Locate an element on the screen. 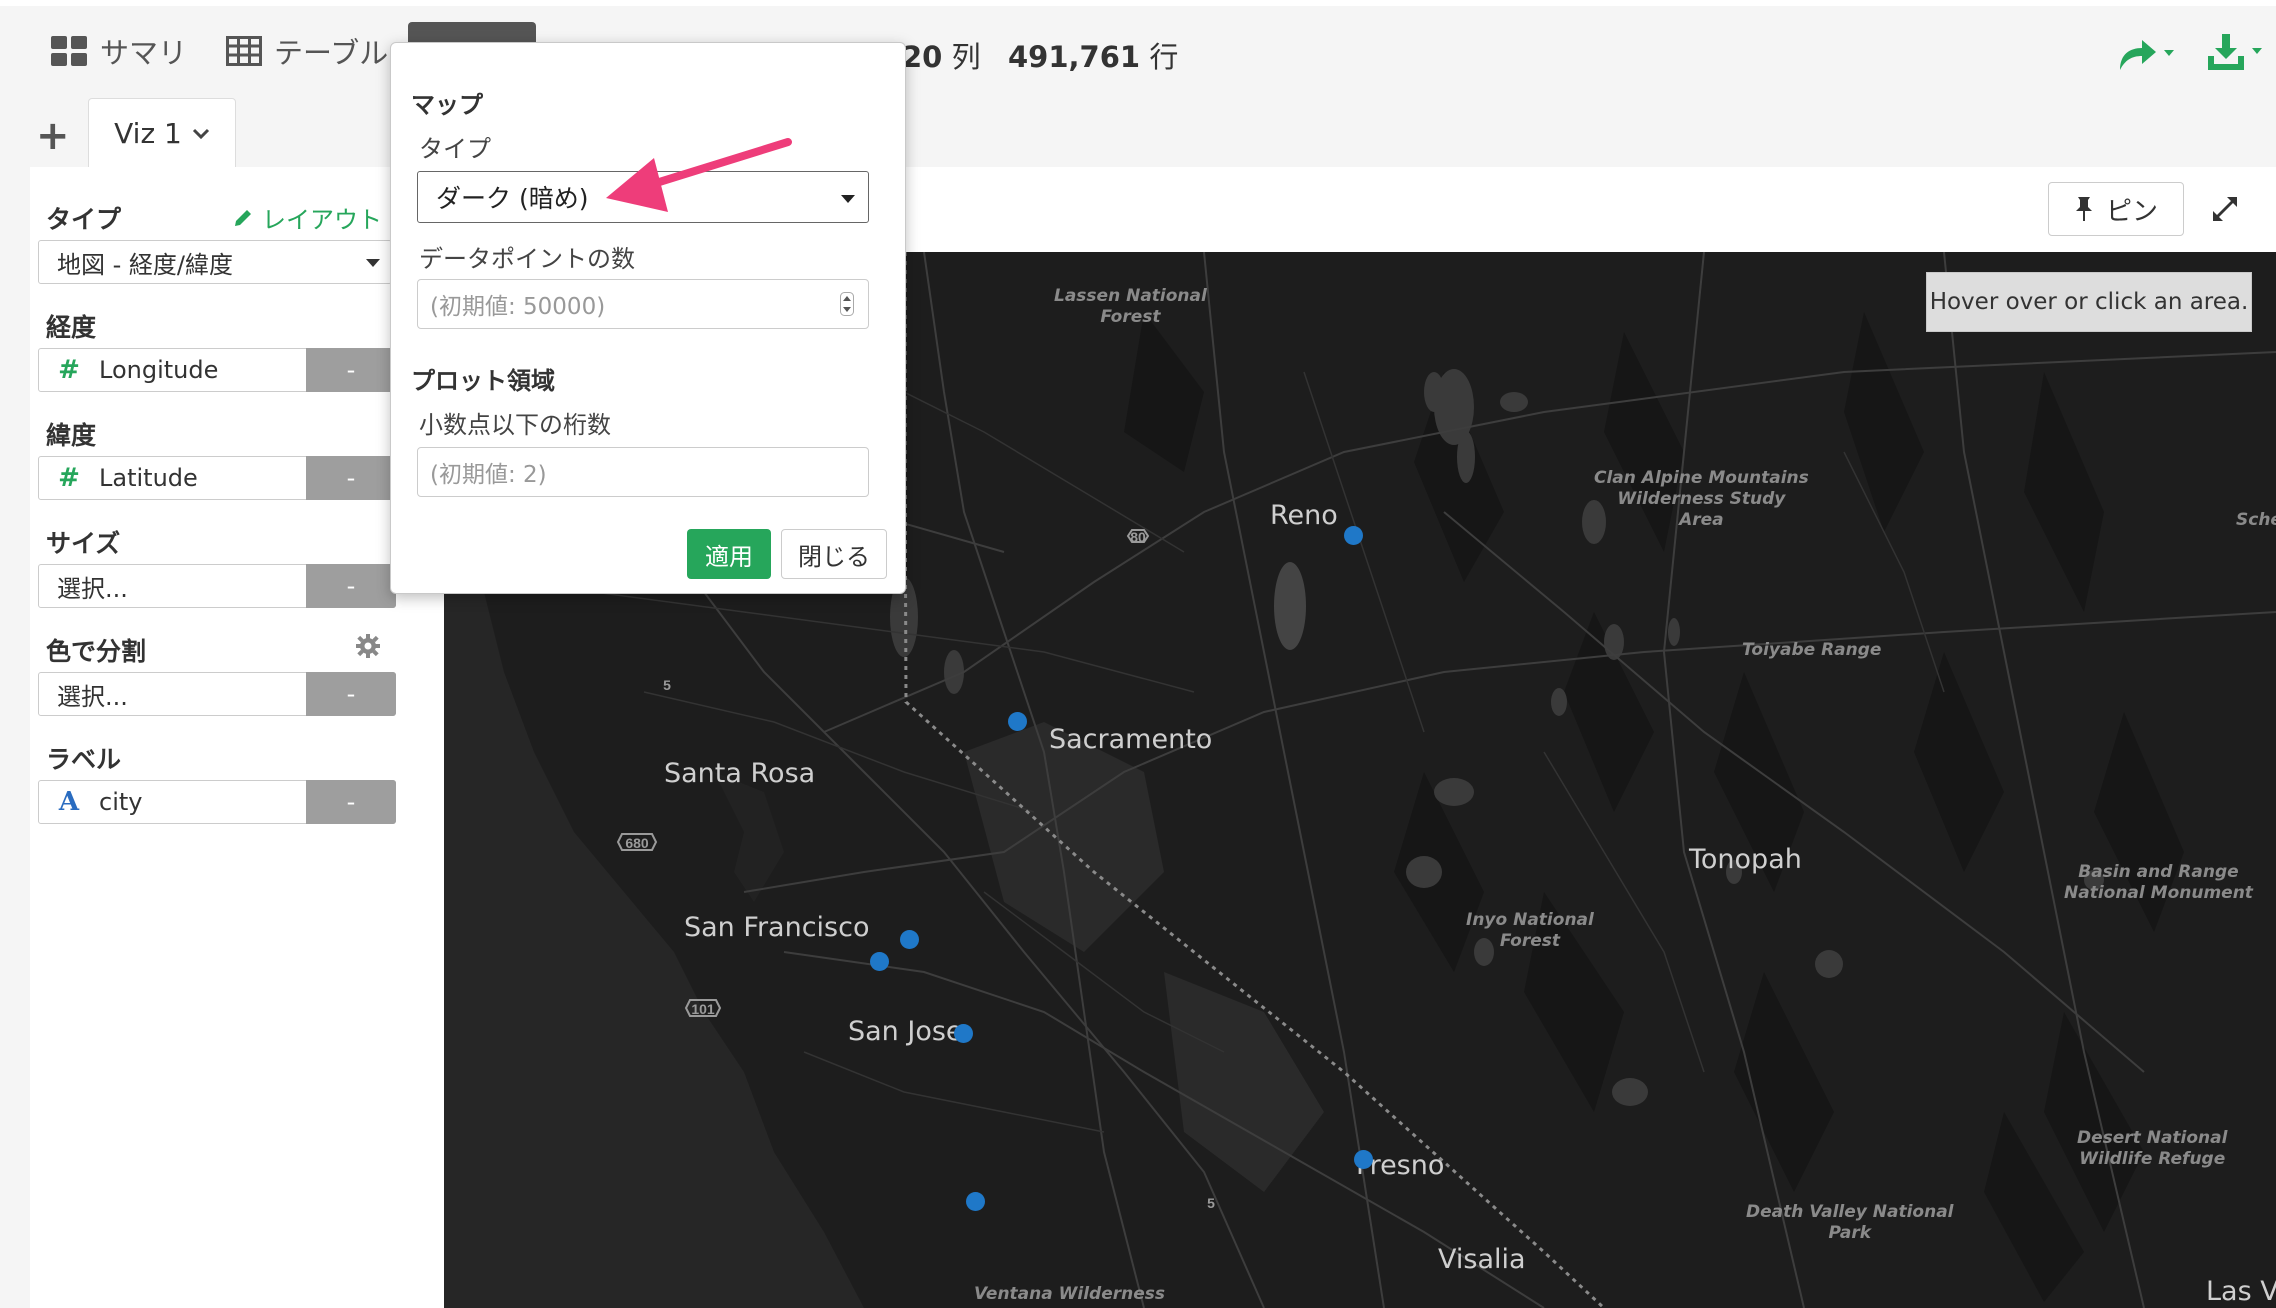 Image resolution: width=2276 pixels, height=1308 pixels. size-field: 選択... - is located at coordinates (217, 586).